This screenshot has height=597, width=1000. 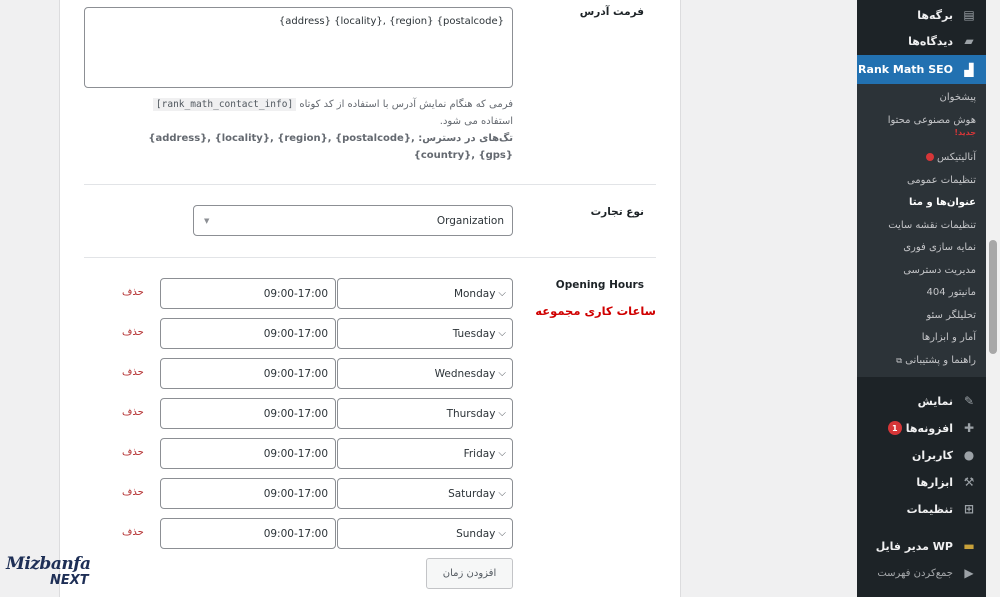 I want to click on menu-users: ● کاربران, so click(x=921, y=455).